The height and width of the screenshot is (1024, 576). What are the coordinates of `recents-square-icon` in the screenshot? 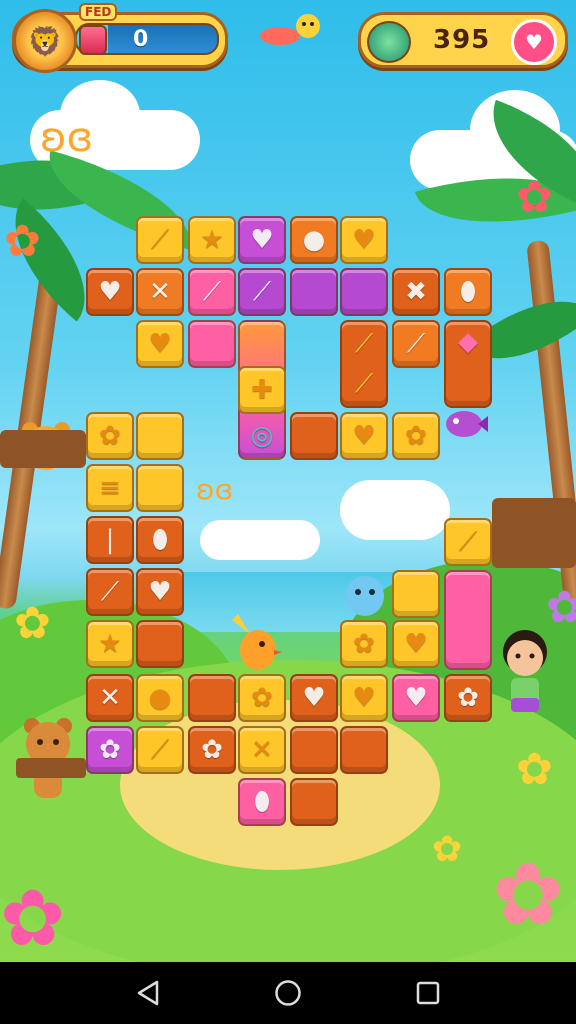 It's located at (428, 993).